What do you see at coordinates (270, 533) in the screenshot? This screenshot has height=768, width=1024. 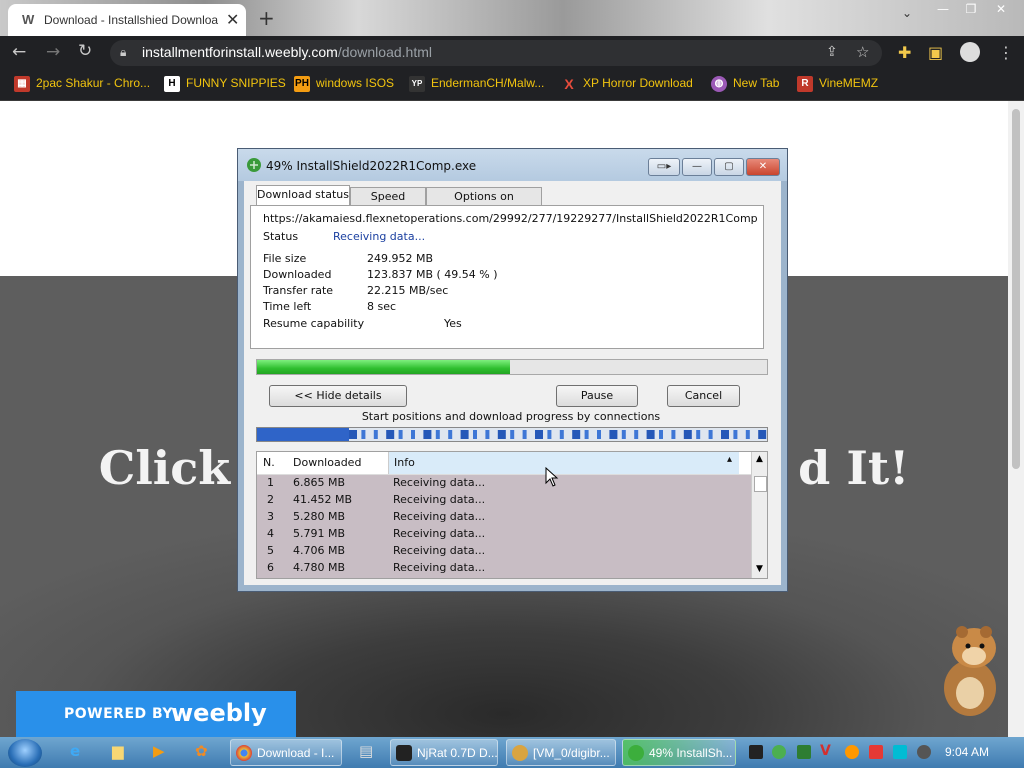 I see `connection-number: 4` at bounding box center [270, 533].